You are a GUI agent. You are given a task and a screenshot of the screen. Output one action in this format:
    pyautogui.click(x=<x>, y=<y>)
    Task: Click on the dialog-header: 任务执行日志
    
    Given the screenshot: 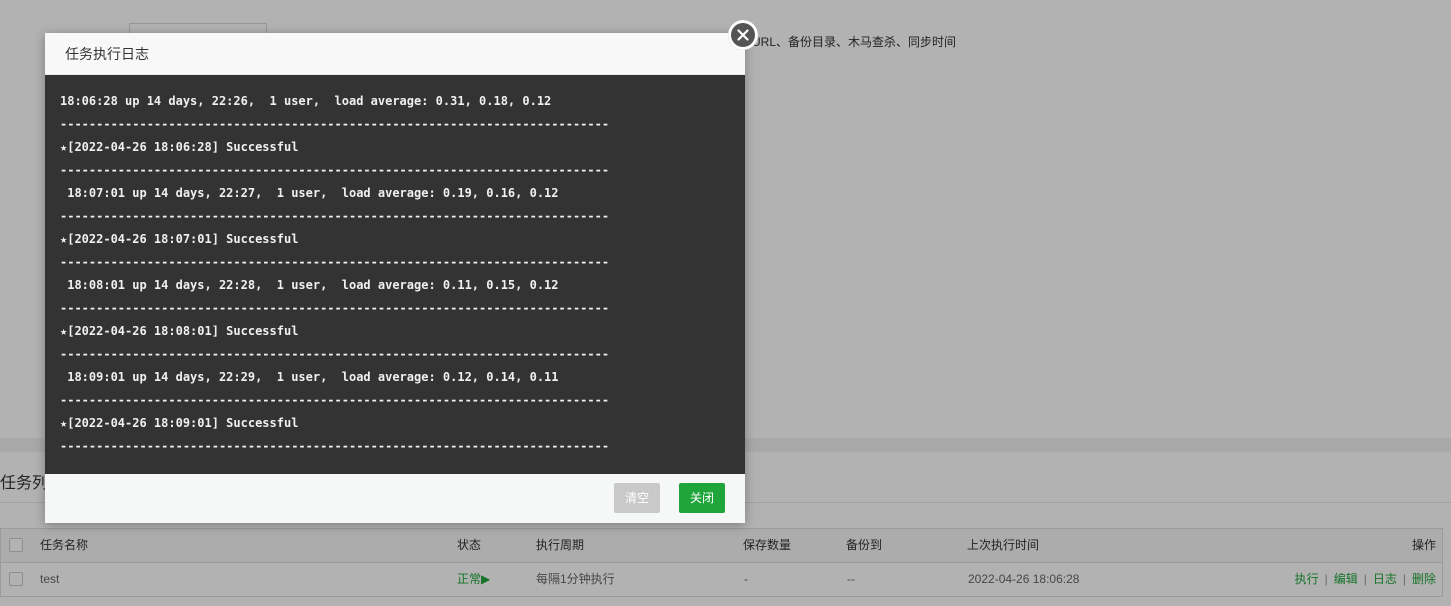 What is the action you would take?
    pyautogui.click(x=395, y=54)
    